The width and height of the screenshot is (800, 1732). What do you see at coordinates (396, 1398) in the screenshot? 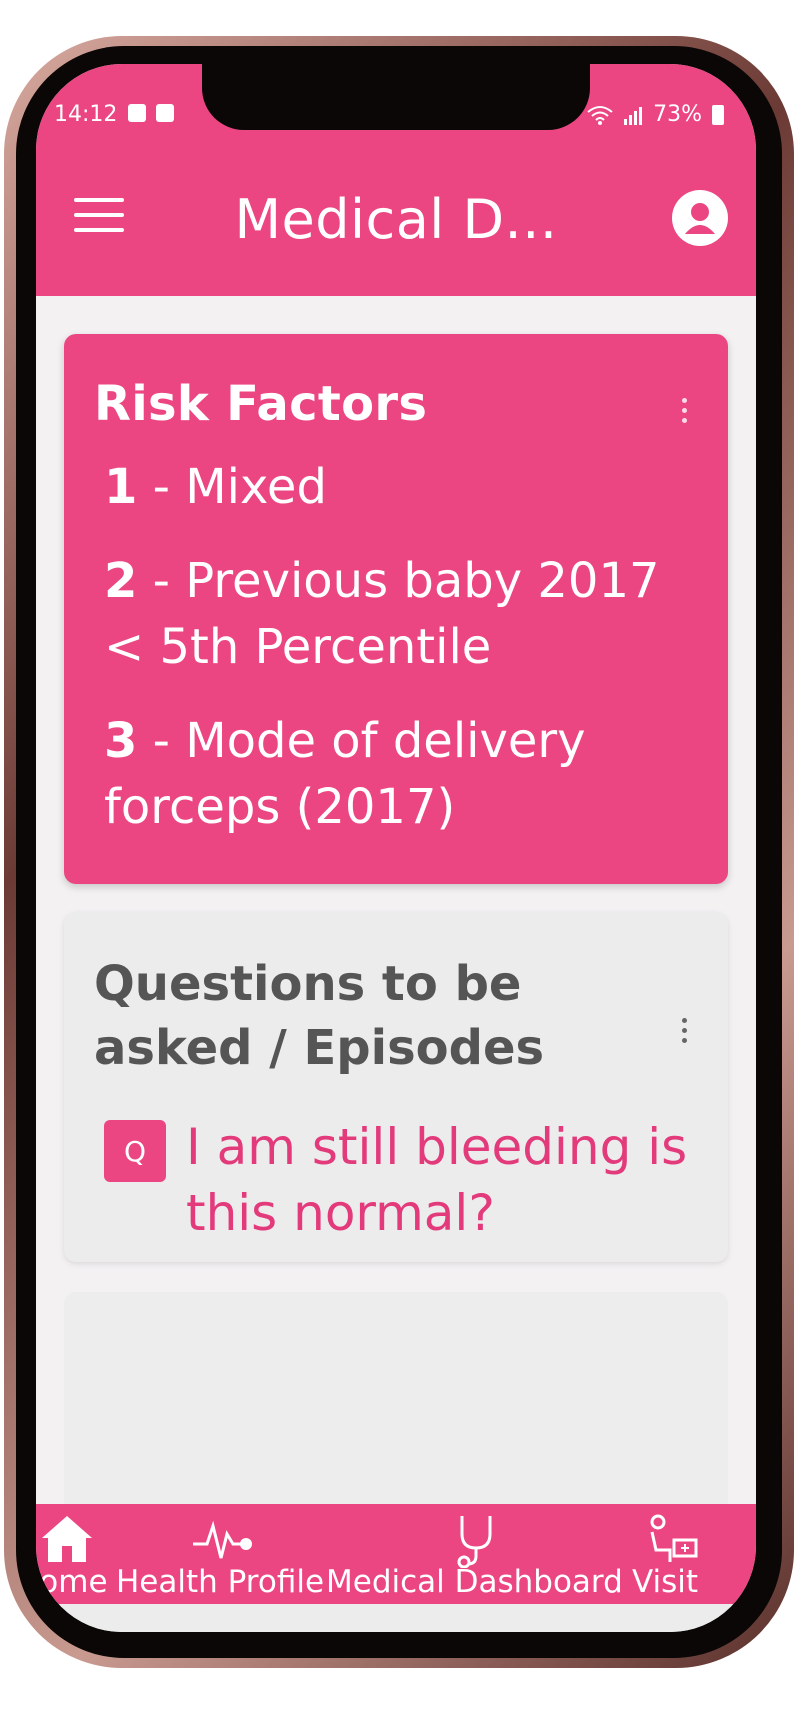
I see `partial-card` at bounding box center [396, 1398].